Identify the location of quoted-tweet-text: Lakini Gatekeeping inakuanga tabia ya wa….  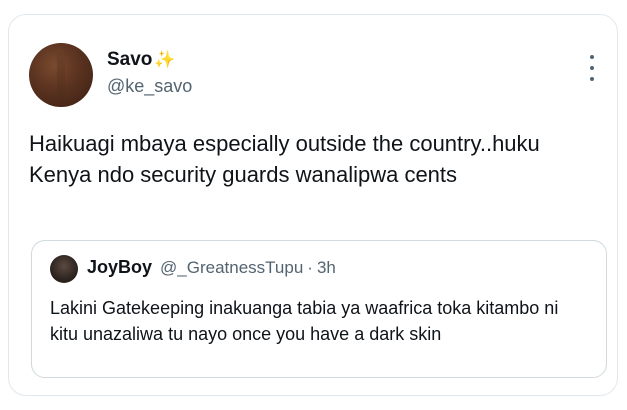
(304, 321).